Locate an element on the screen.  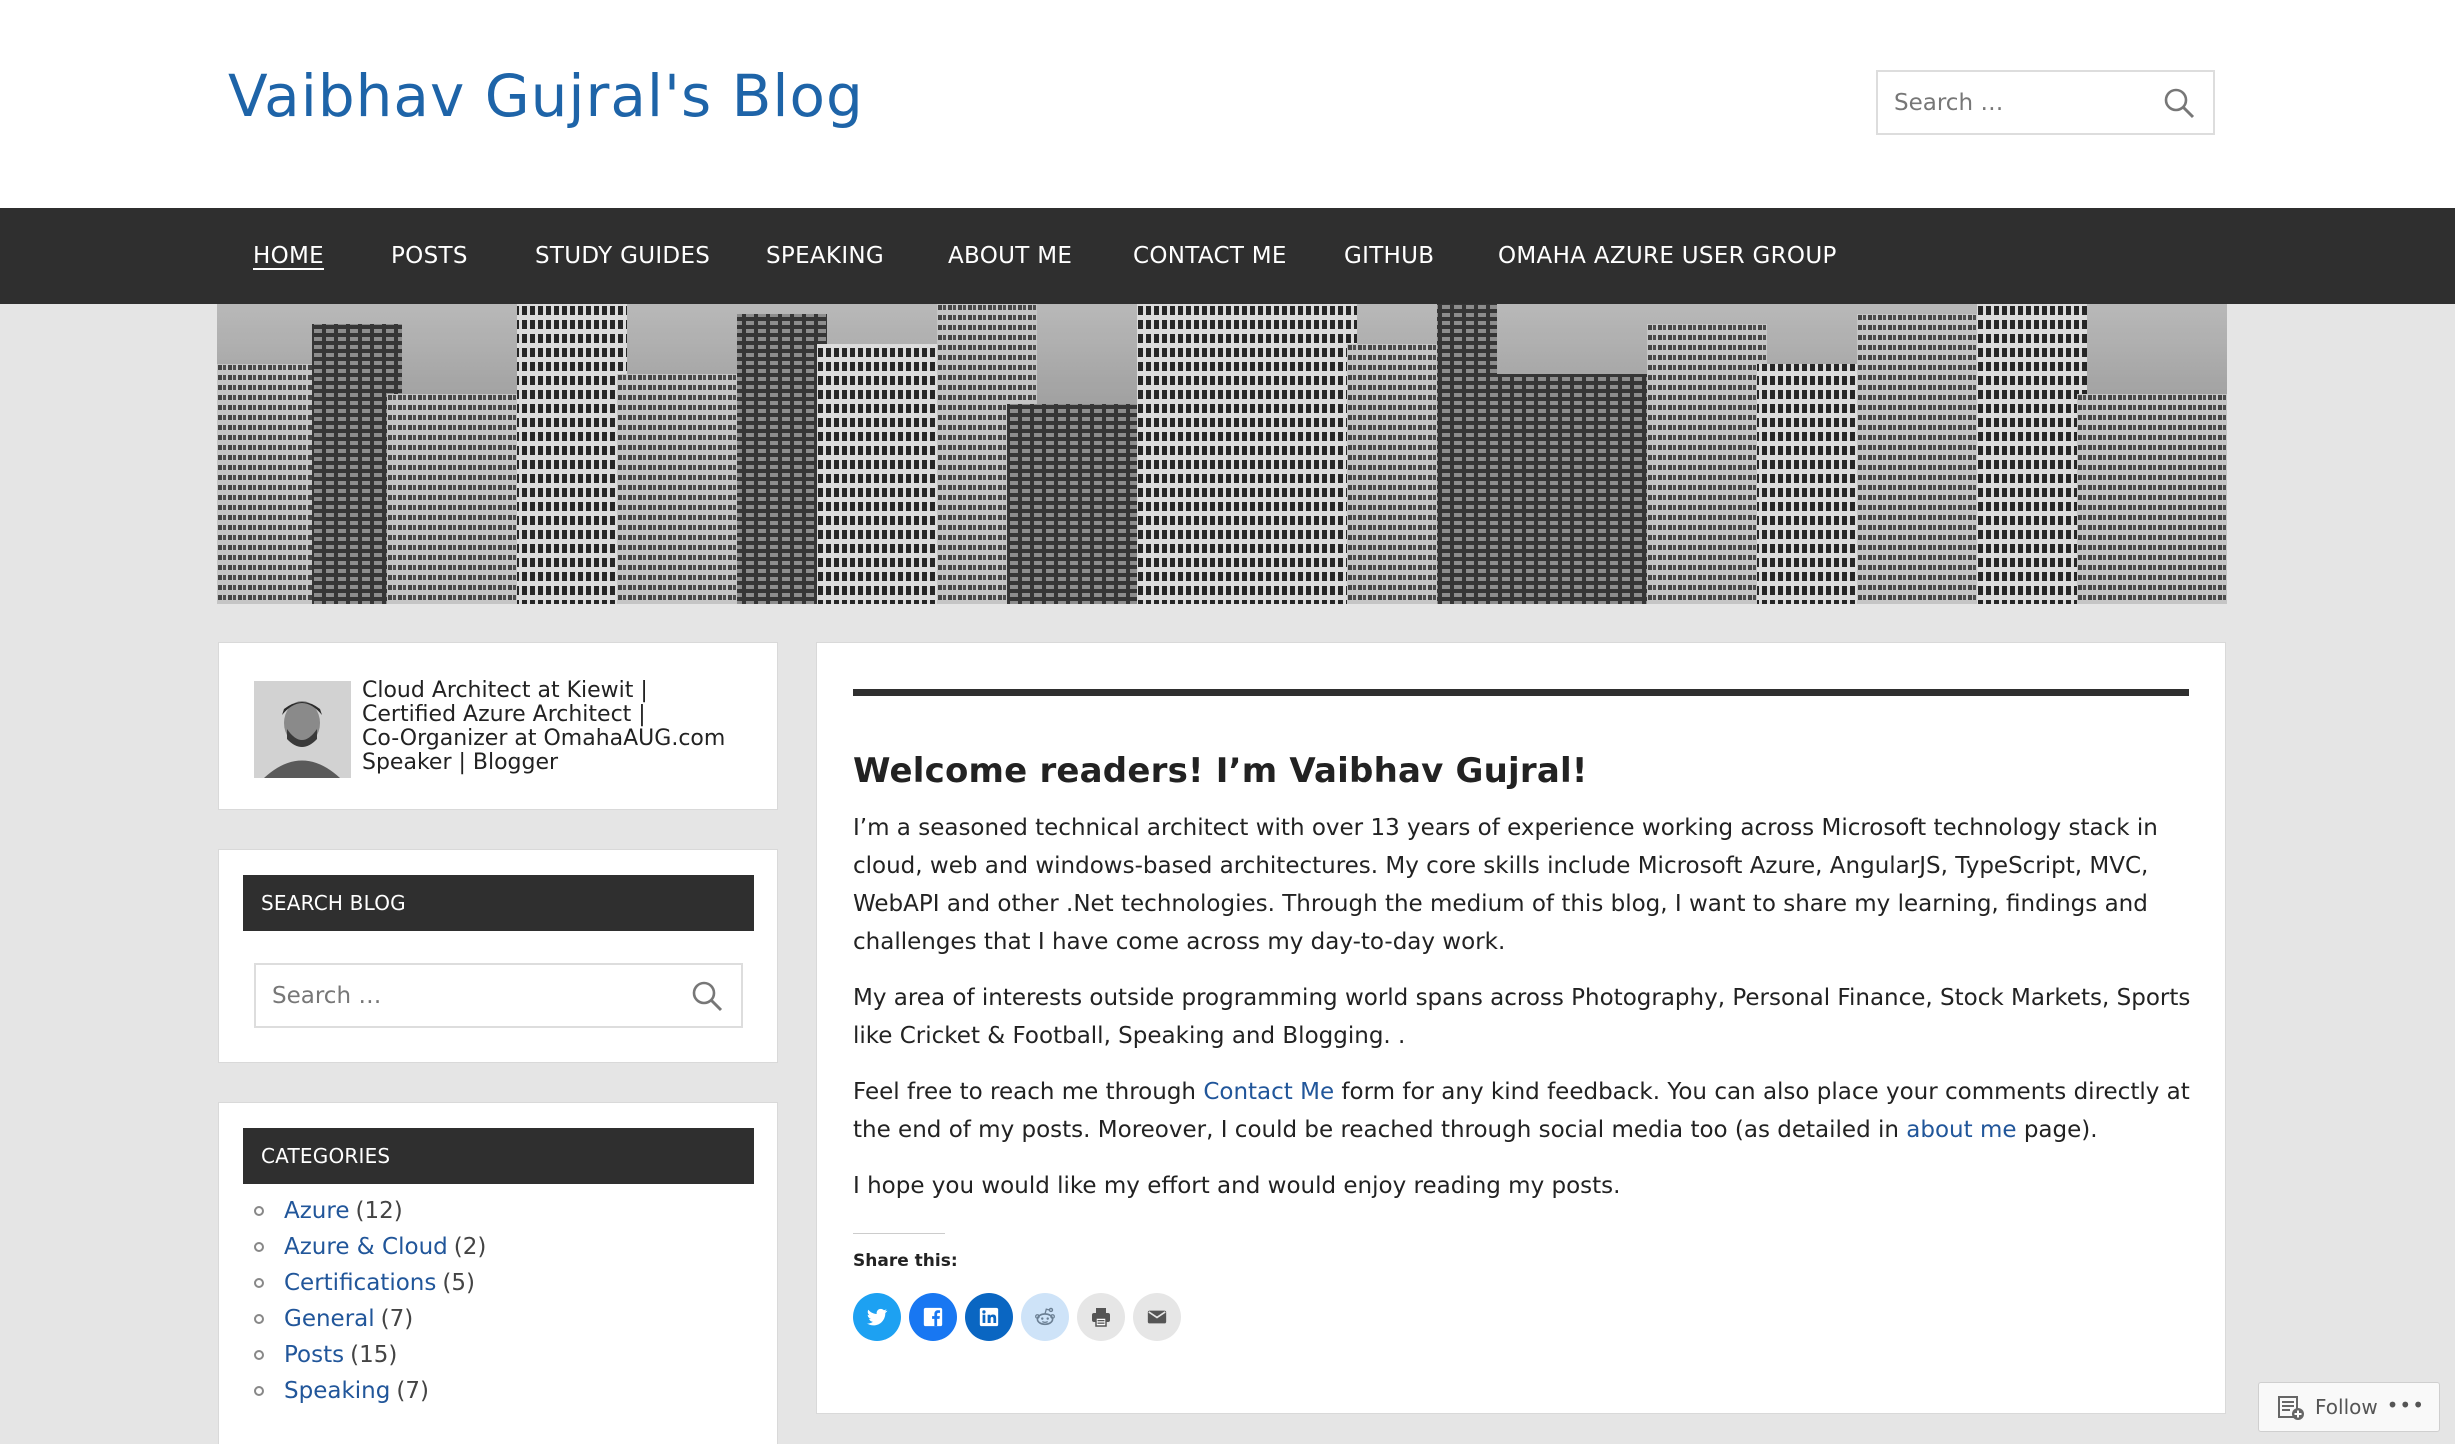
contact-me-link: Contact Me is located at coordinates (1268, 1092).